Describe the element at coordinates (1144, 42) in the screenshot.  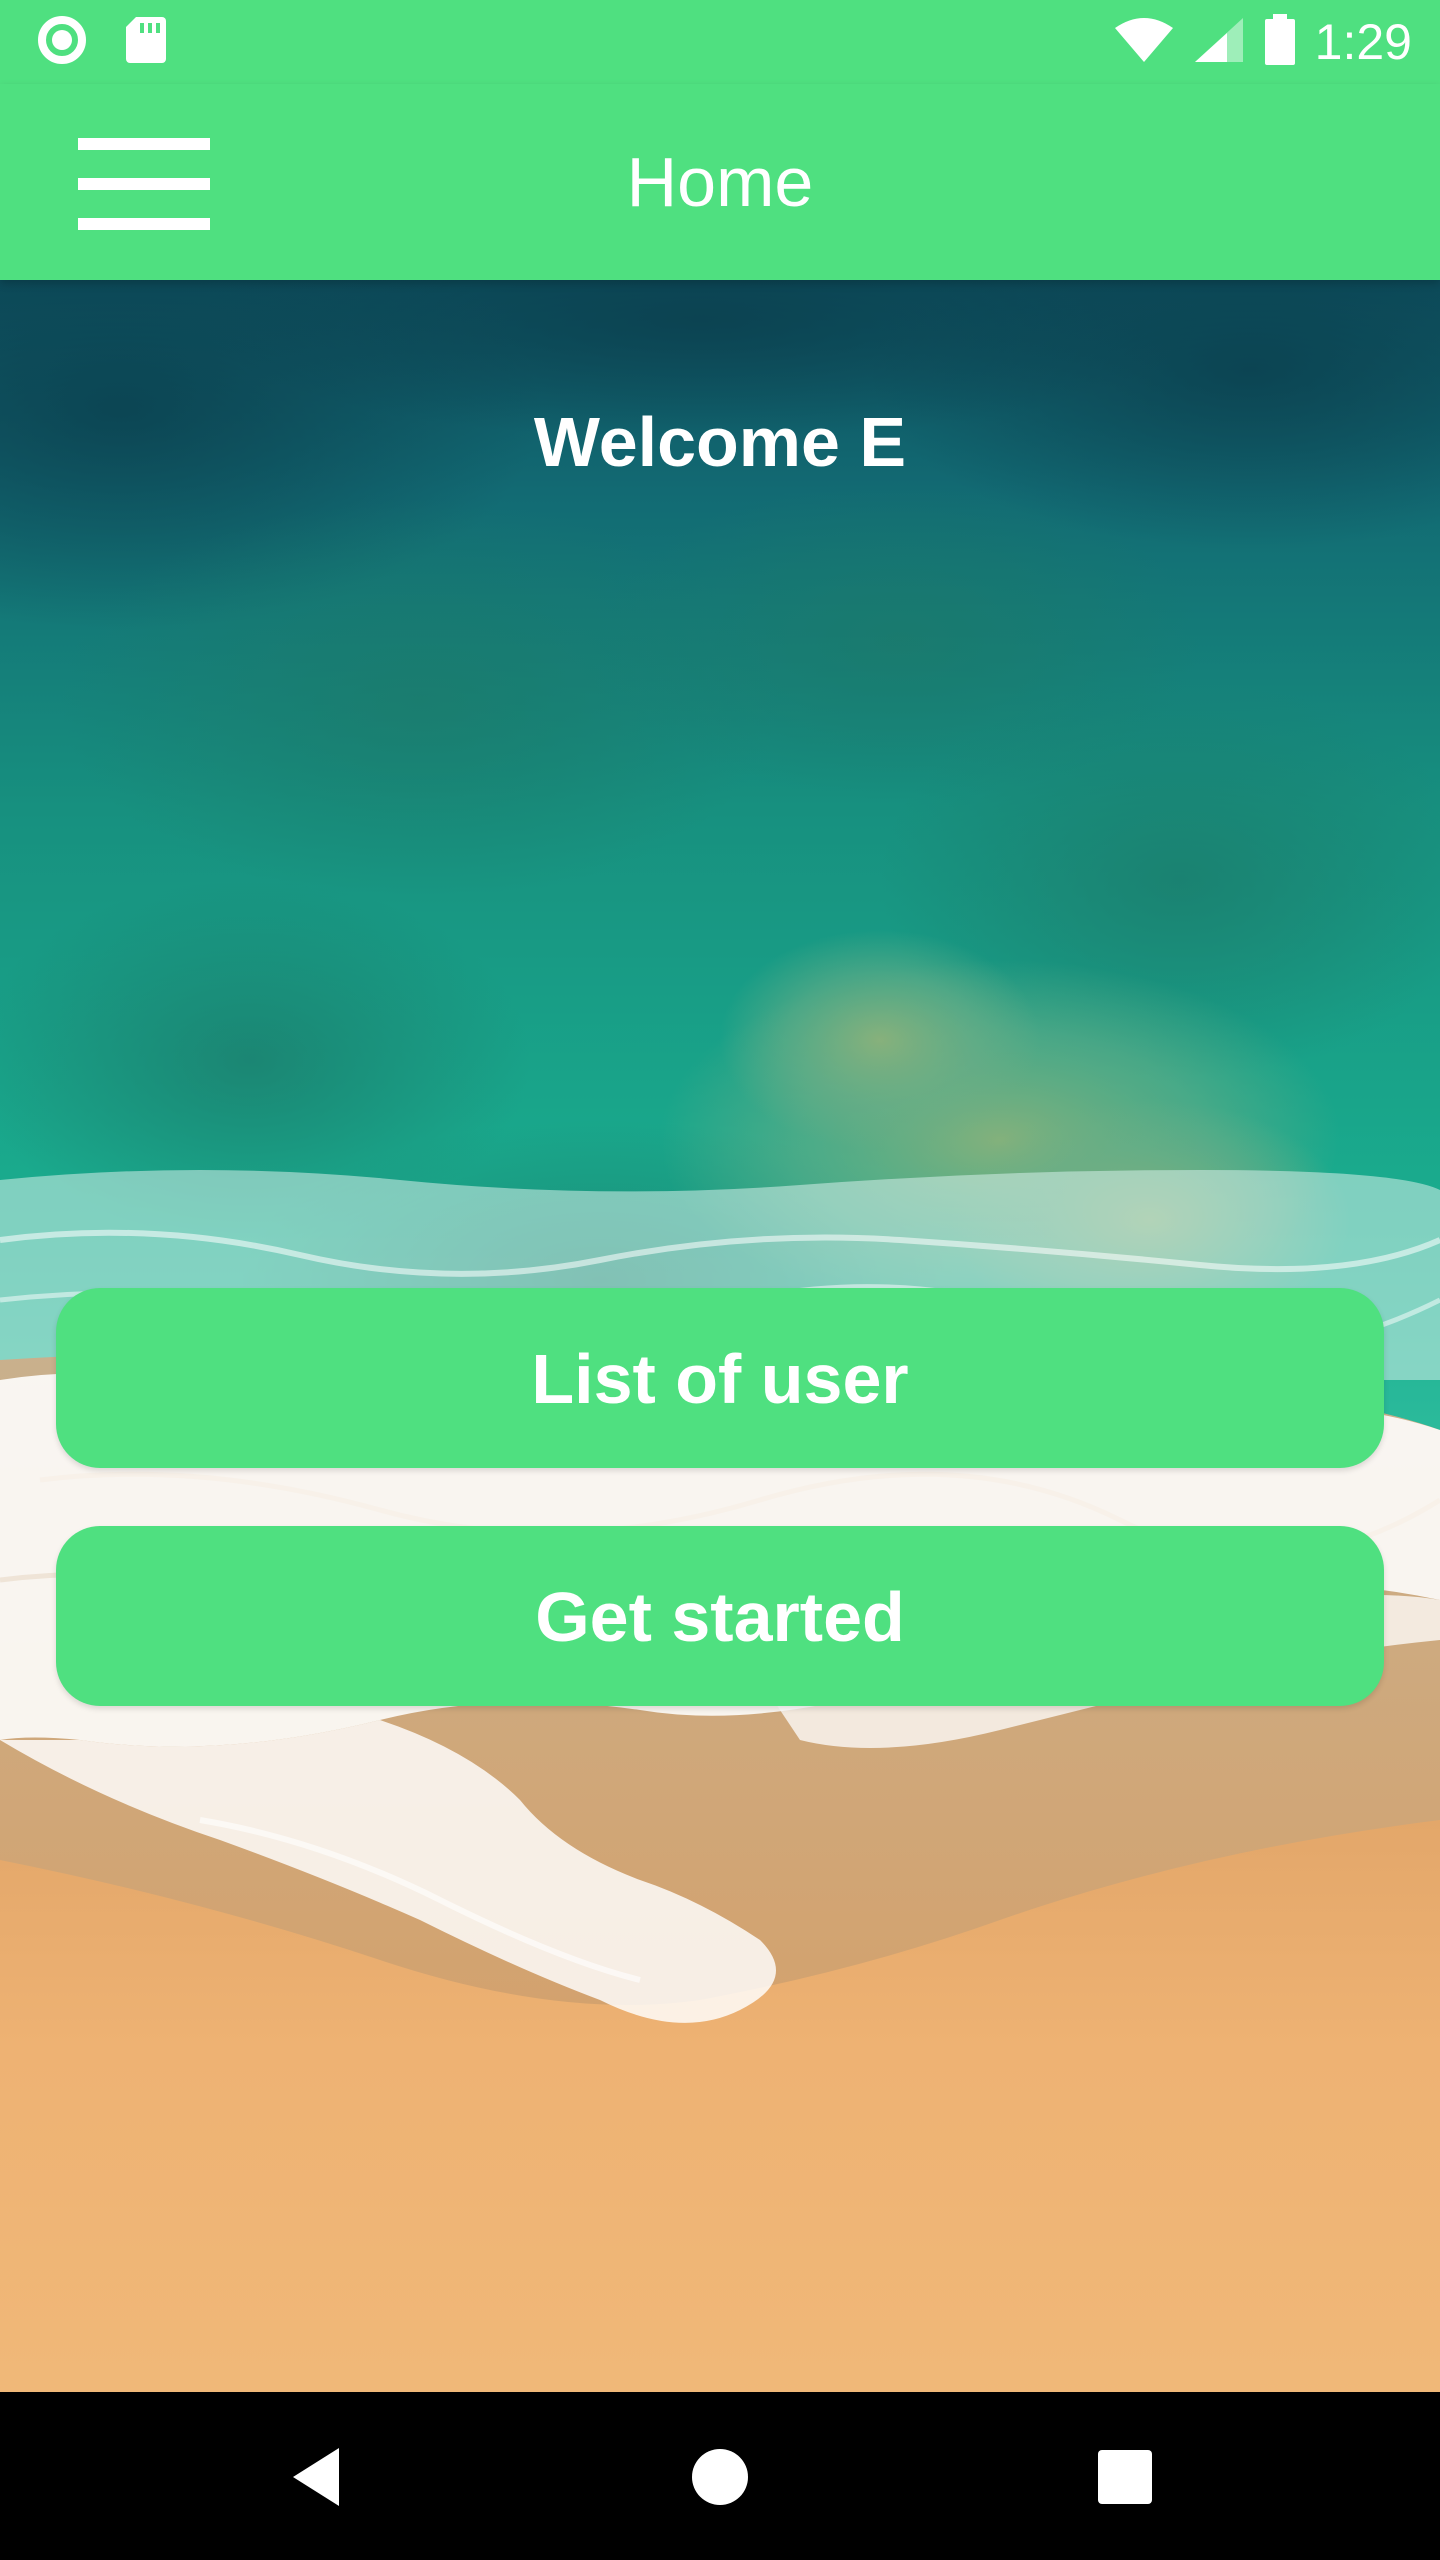
I see `wifi-icon` at that location.